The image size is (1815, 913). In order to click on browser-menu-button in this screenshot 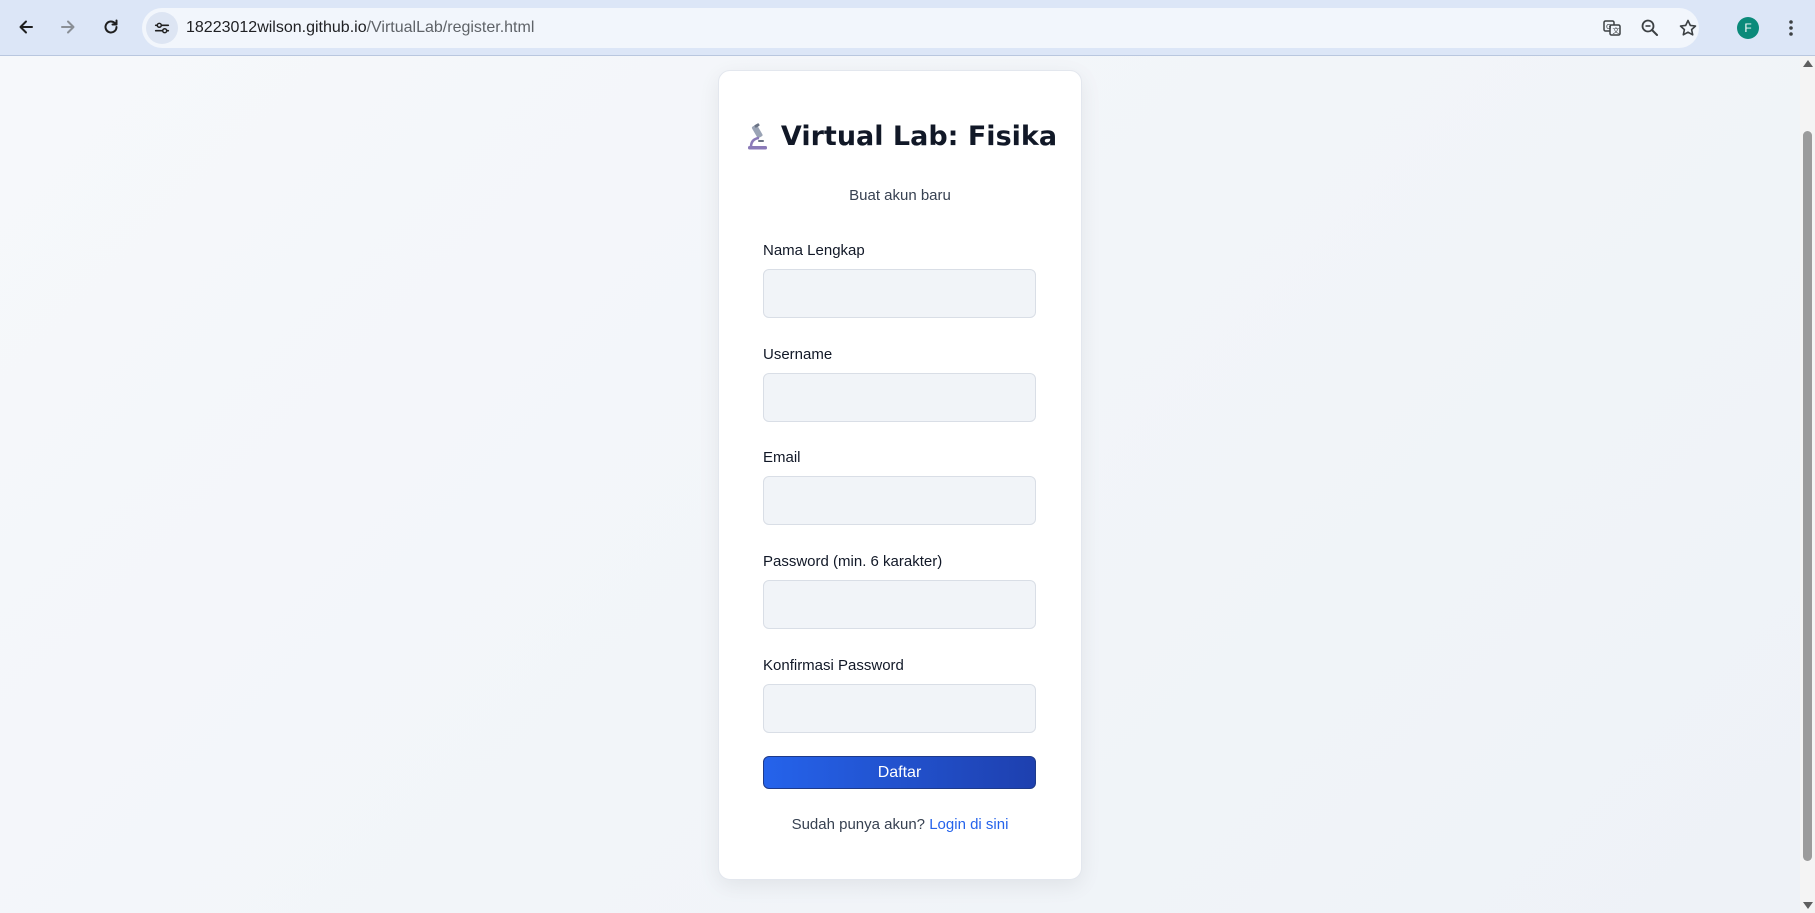, I will do `click(1791, 28)`.